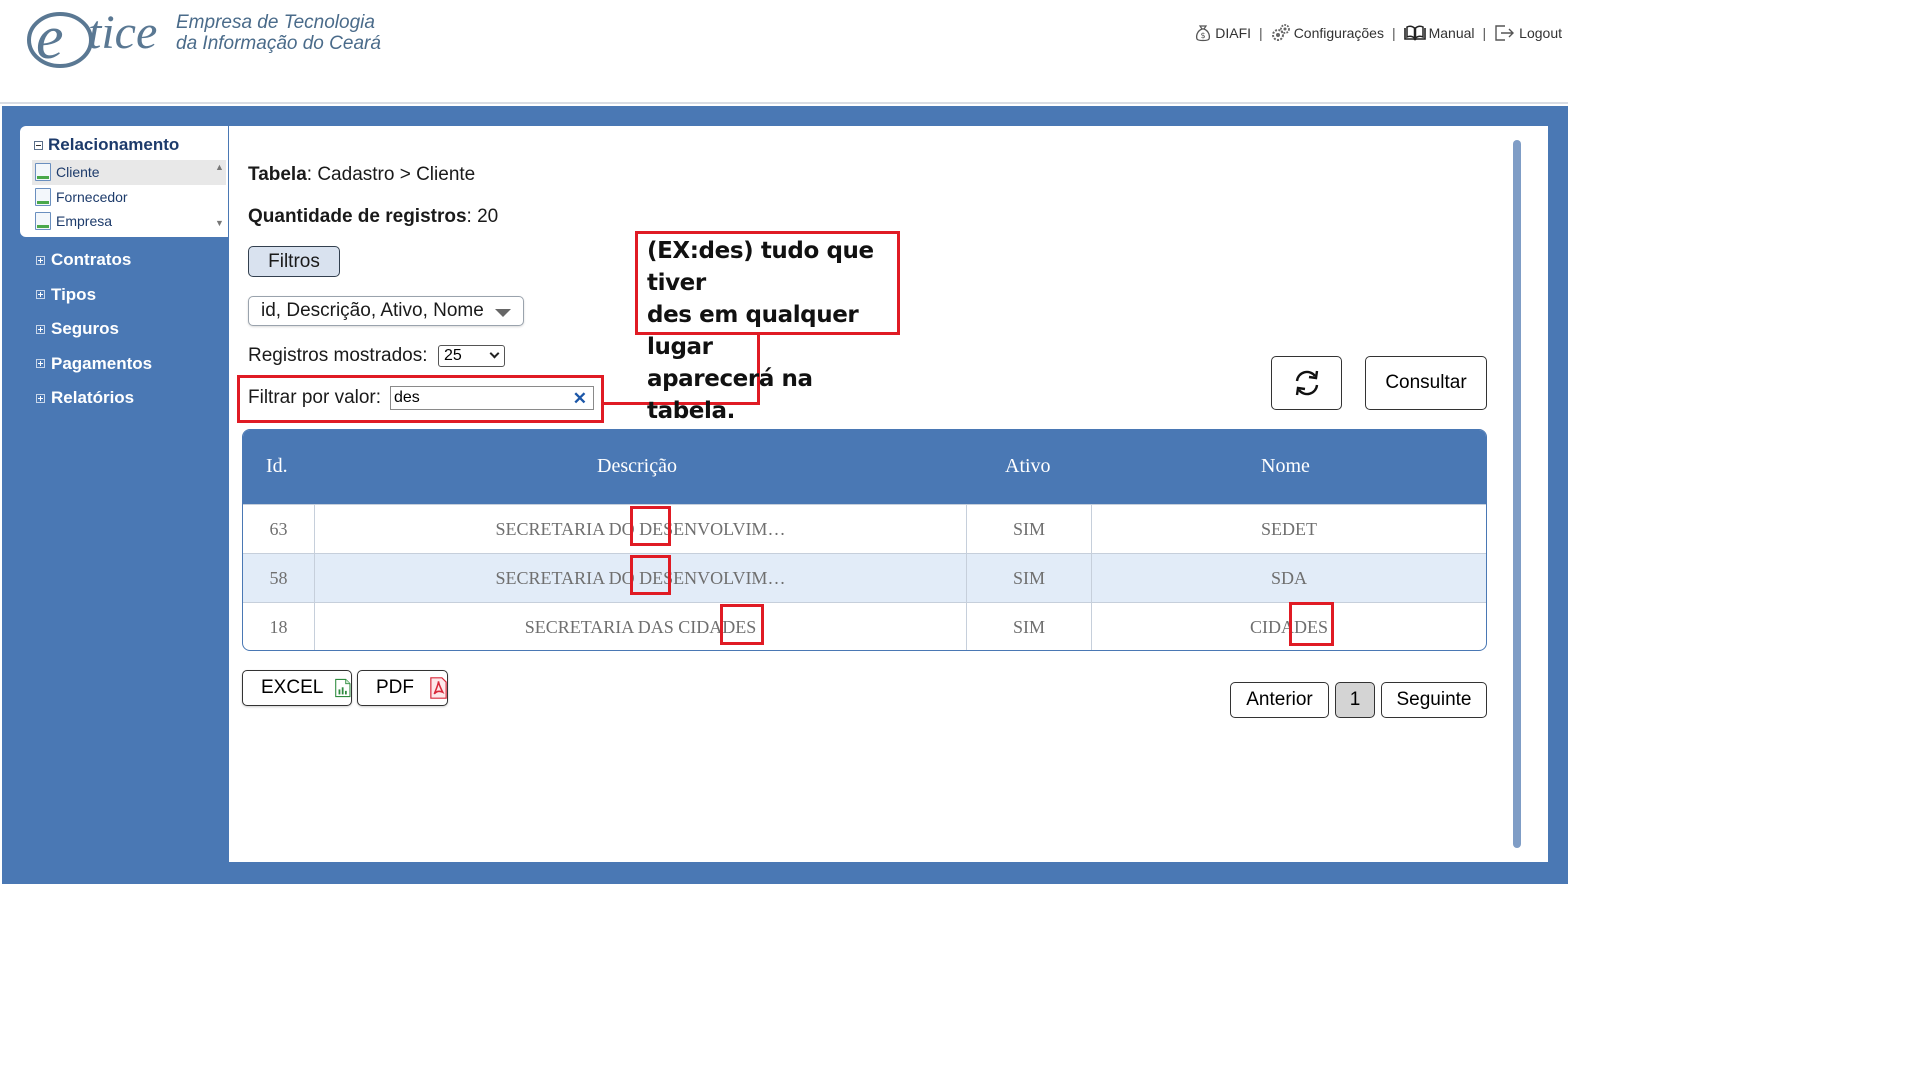  I want to click on nav-configuracoes: Configurações, so click(1327, 33).